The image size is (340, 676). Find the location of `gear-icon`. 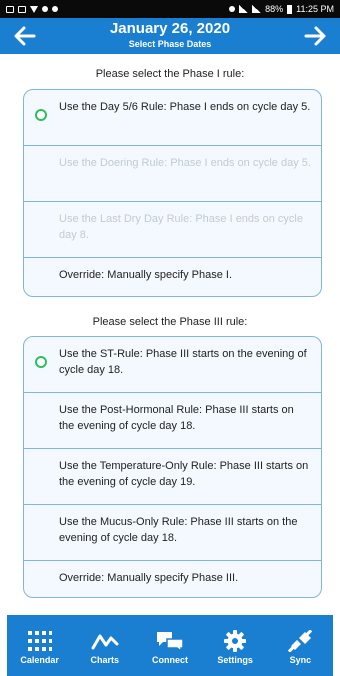

gear-icon is located at coordinates (235, 641).